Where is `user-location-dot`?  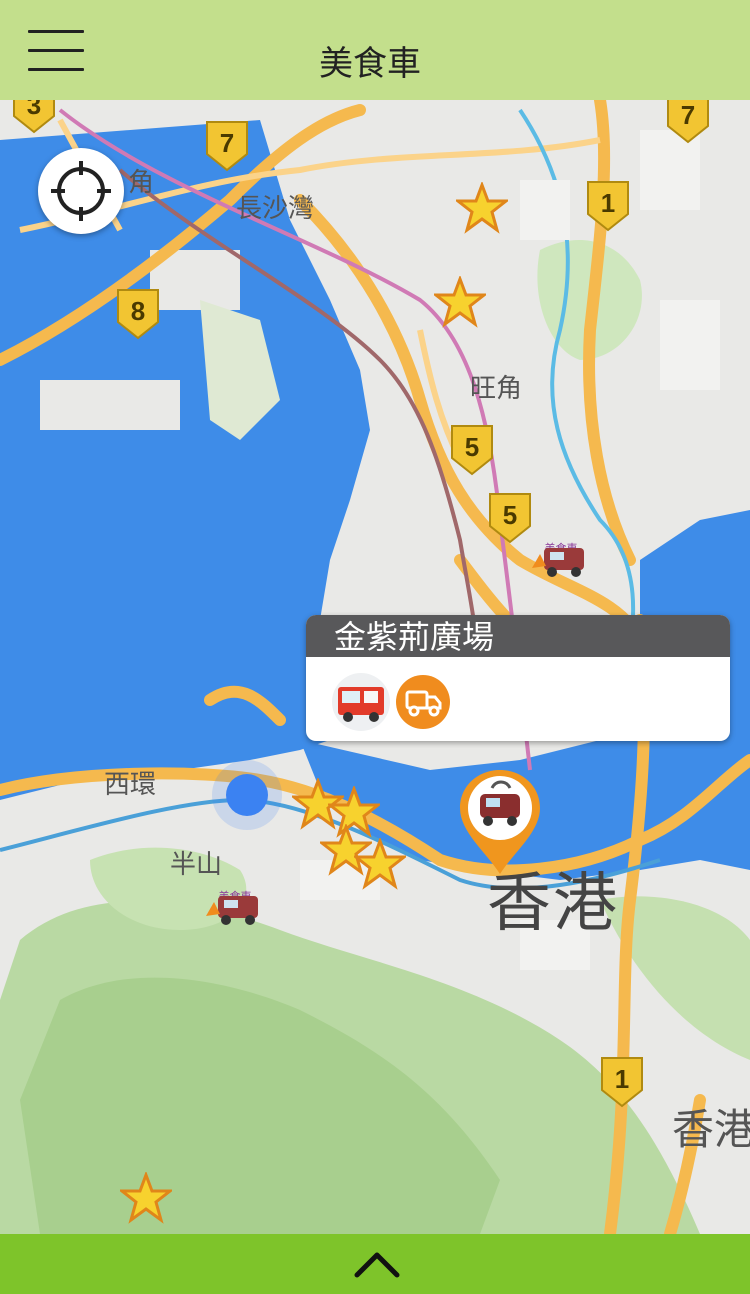
user-location-dot is located at coordinates (247, 795).